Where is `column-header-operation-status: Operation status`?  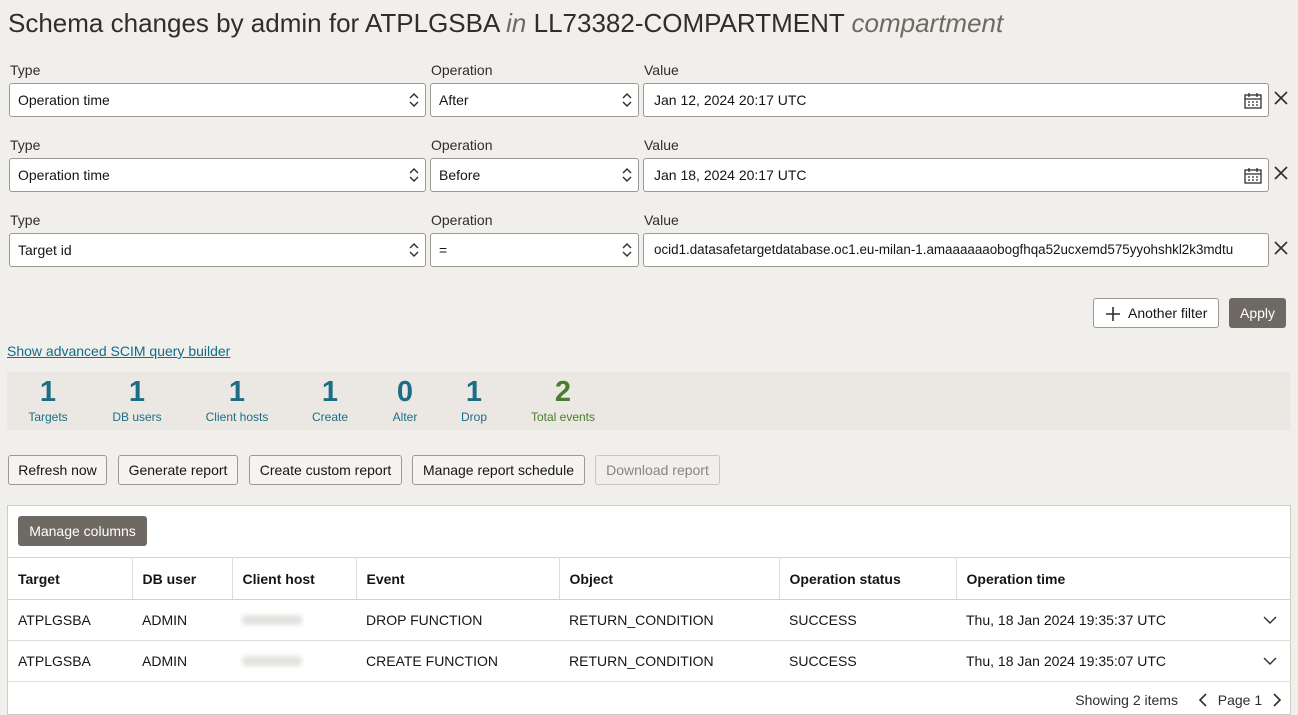
column-header-operation-status: Operation status is located at coordinates (868, 578).